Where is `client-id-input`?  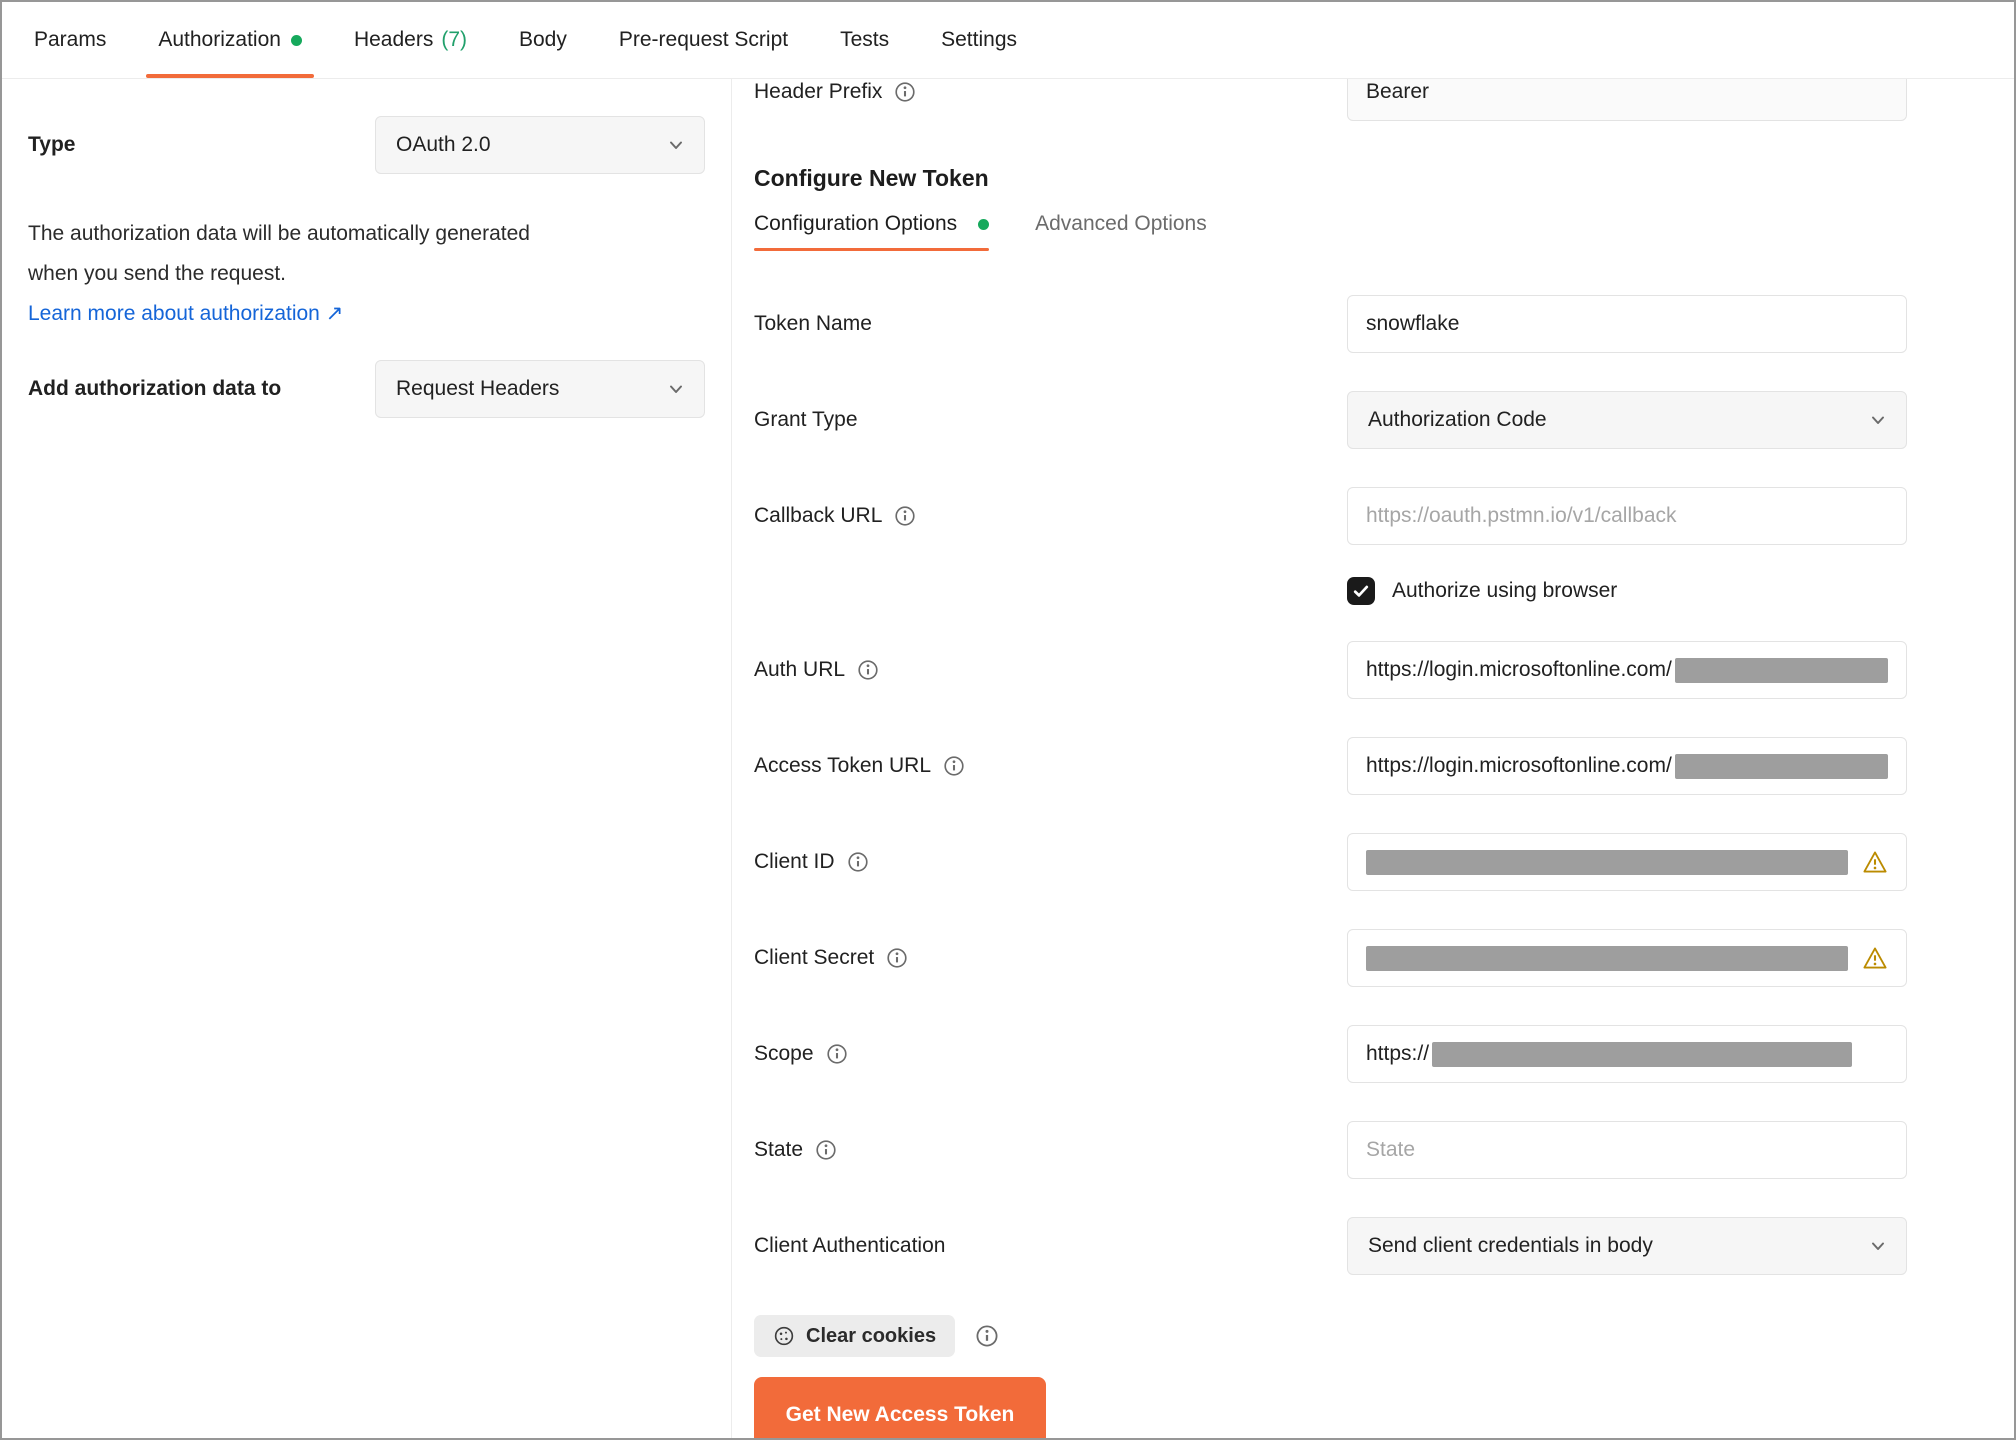
client-id-input is located at coordinates (1627, 862).